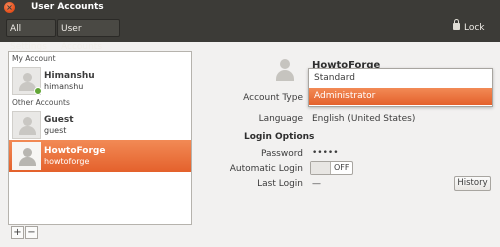 This screenshot has width=500, height=247. I want to click on add-user-button: +, so click(17, 232).